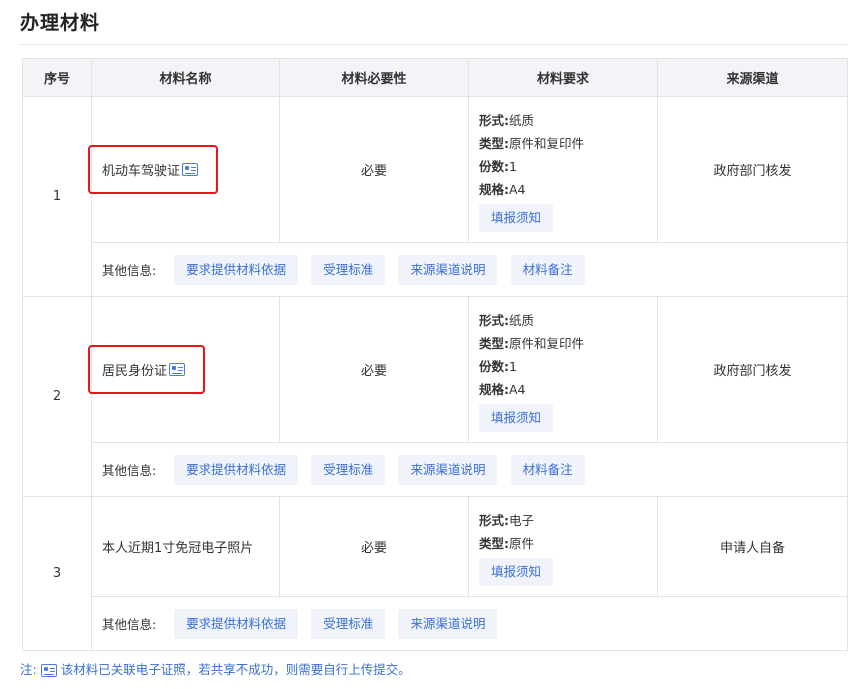 Image resolution: width=865 pixels, height=689 pixels. Describe the element at coordinates (433, 44) in the screenshot. I see `title-divider` at that location.